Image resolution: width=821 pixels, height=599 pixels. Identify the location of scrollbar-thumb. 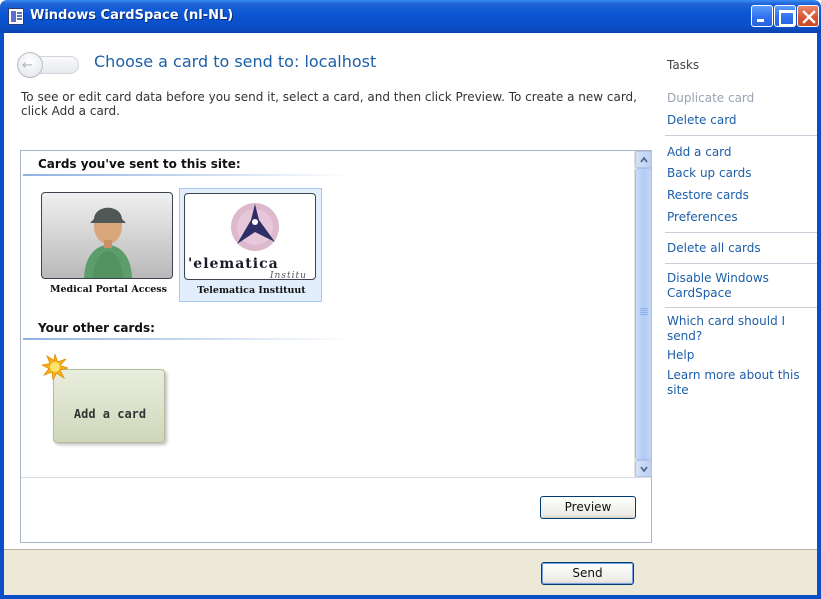
(643, 314).